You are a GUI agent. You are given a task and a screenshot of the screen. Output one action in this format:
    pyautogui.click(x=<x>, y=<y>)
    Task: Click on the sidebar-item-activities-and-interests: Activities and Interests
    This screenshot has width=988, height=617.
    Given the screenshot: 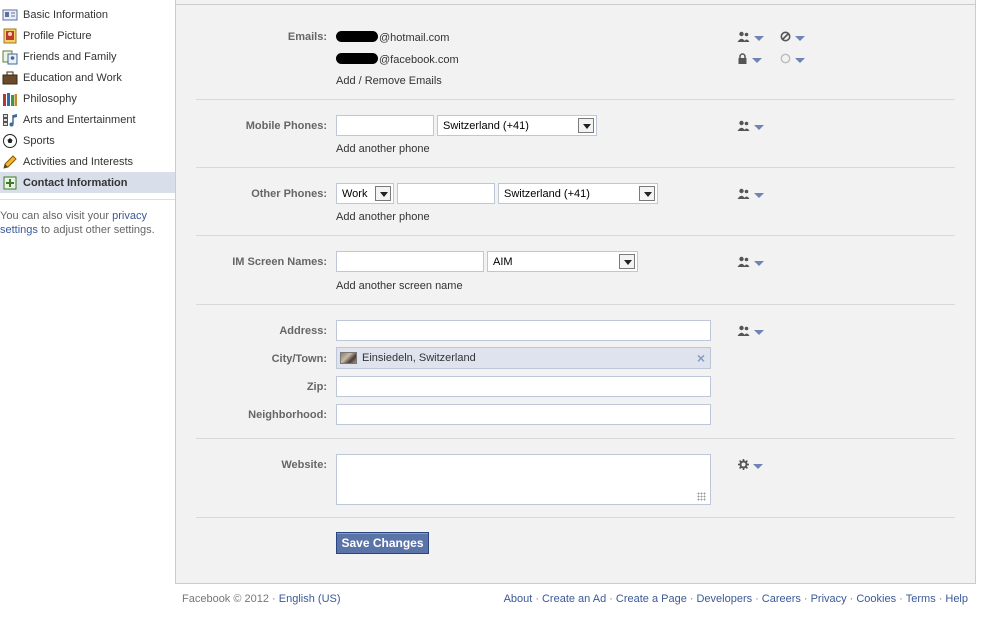 What is the action you would take?
    pyautogui.click(x=87, y=161)
    